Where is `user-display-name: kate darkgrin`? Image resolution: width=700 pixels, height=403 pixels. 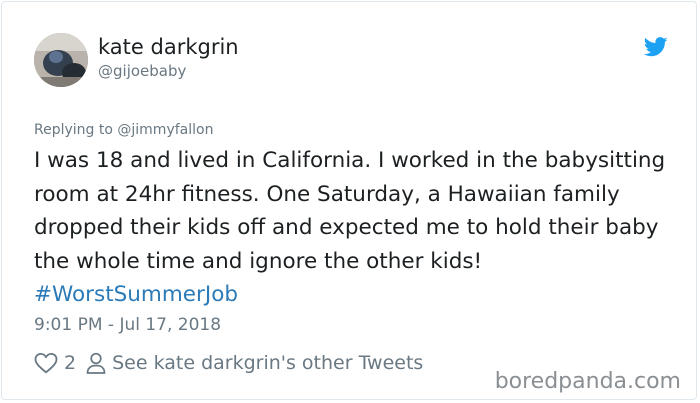
user-display-name: kate darkgrin is located at coordinates (168, 47).